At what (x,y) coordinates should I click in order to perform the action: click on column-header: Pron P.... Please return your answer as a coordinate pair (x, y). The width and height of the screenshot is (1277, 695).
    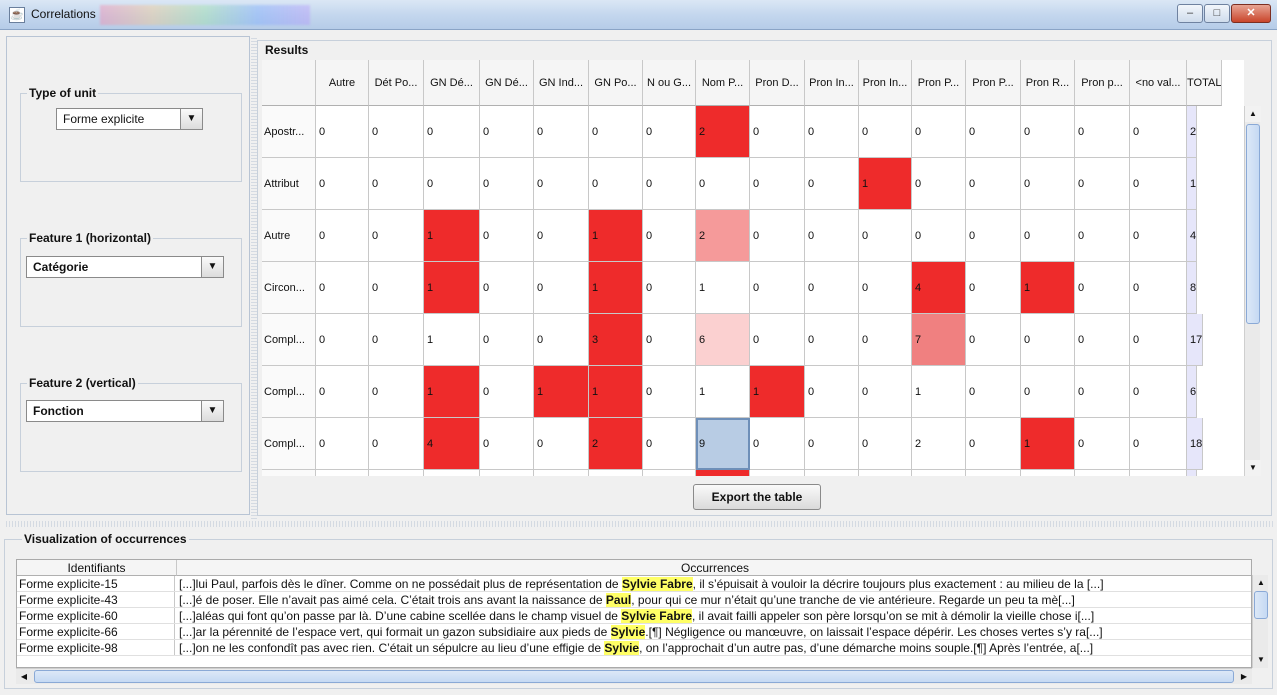
    Looking at the image, I should click on (939, 83).